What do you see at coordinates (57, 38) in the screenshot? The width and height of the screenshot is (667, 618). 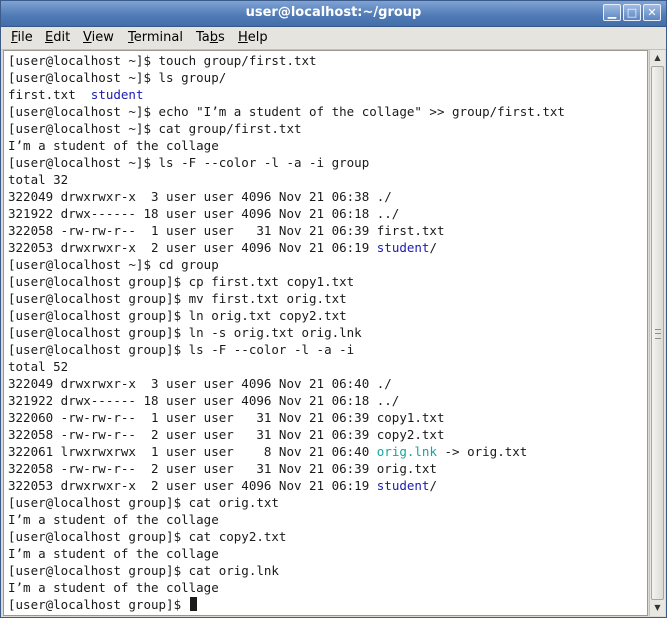 I see `menu-edit: Edit` at bounding box center [57, 38].